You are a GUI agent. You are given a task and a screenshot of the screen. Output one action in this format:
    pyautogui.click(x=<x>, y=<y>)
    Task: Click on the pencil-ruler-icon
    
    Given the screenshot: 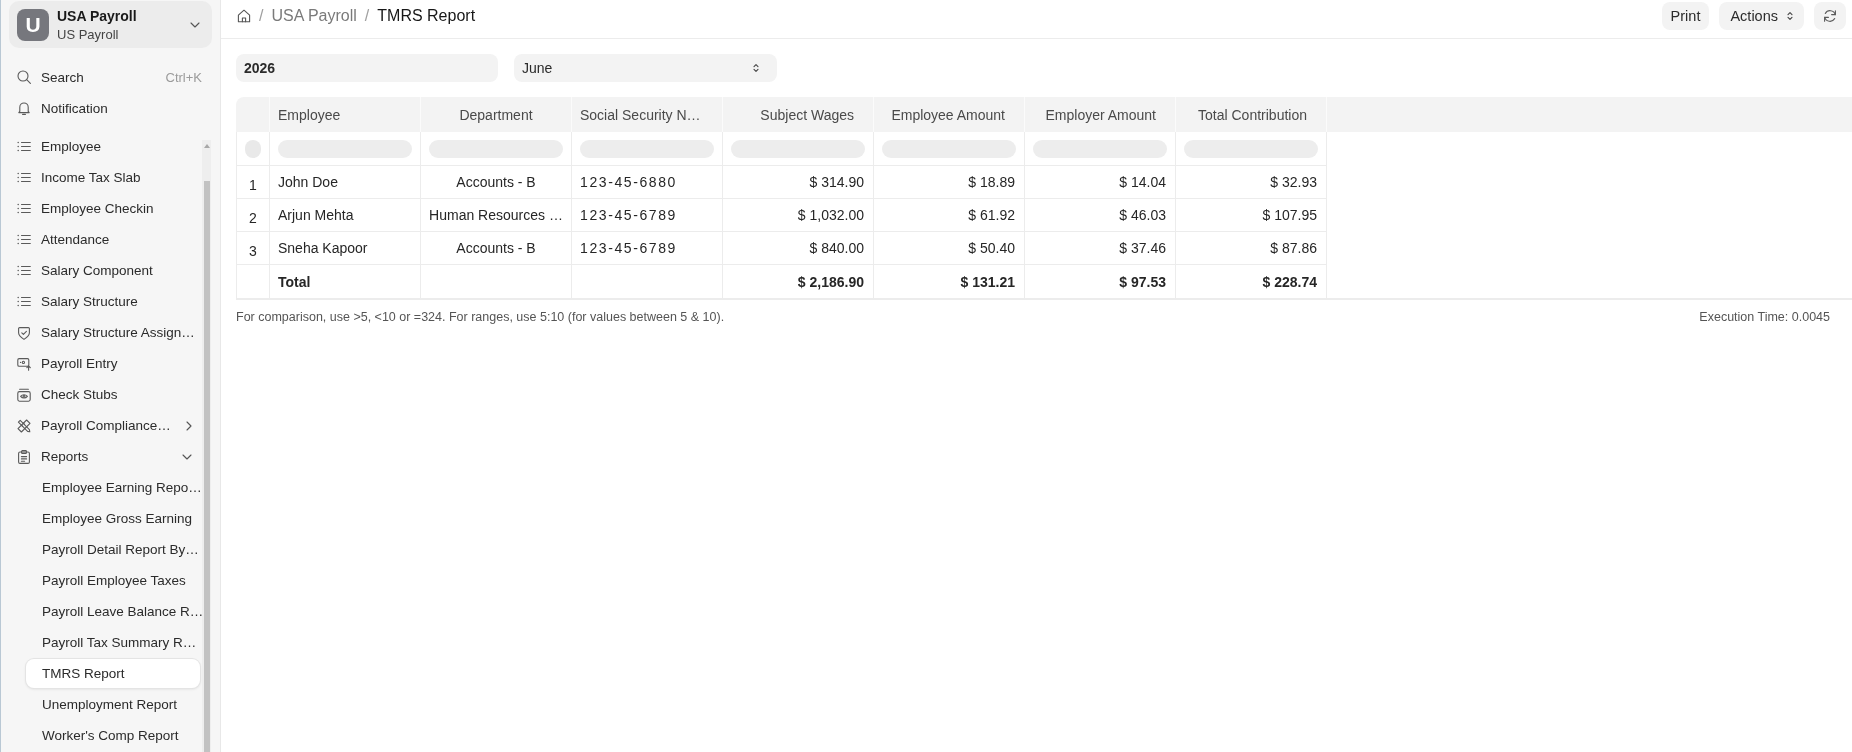 What is the action you would take?
    pyautogui.click(x=24, y=425)
    